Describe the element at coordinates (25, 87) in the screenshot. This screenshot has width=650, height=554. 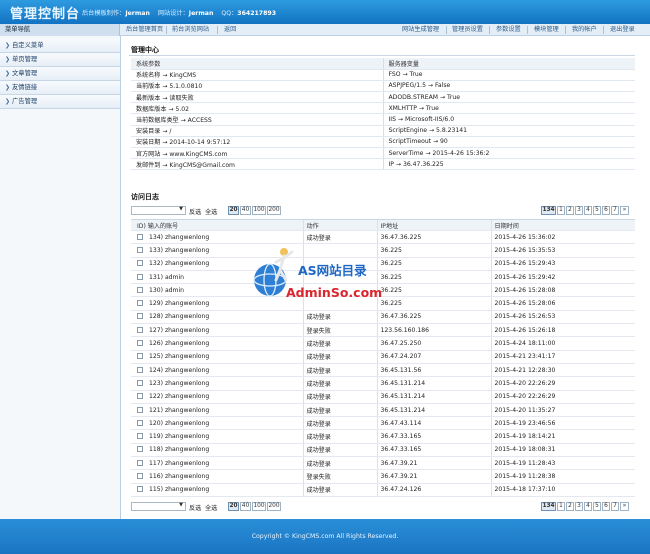
I see `sidebar-item-label: 友情链接` at that location.